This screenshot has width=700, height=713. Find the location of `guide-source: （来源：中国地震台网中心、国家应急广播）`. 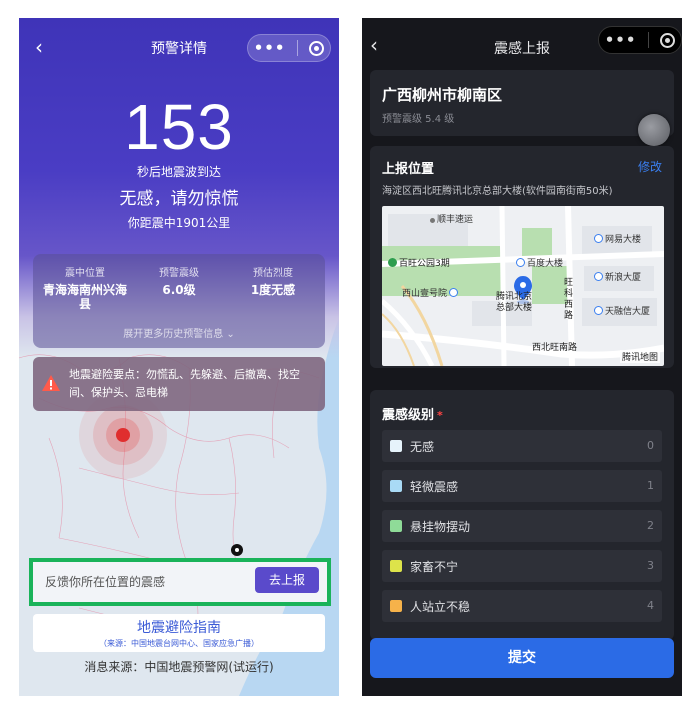

guide-source: （来源：中国地震台网中心、国家应急广播） is located at coordinates (179, 643).